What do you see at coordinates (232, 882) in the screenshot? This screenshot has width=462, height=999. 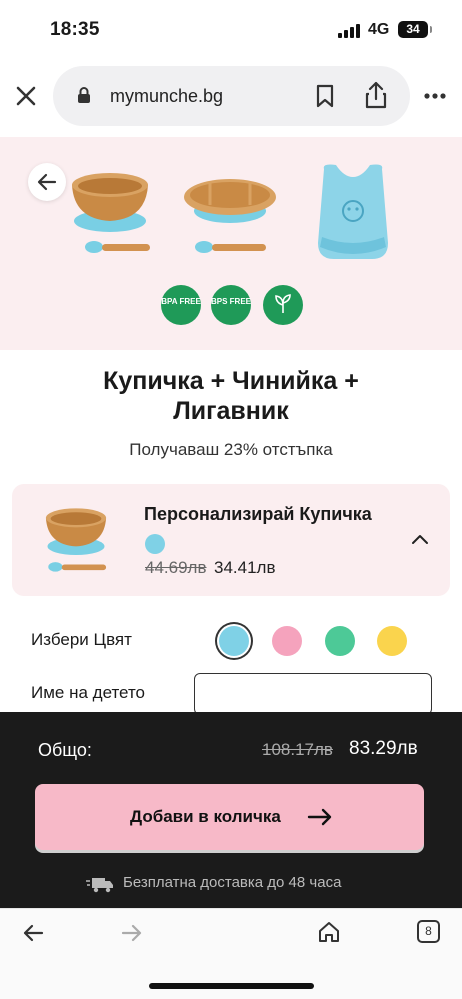 I see `delivery-text: Безплатна доставка до 48 часа` at bounding box center [232, 882].